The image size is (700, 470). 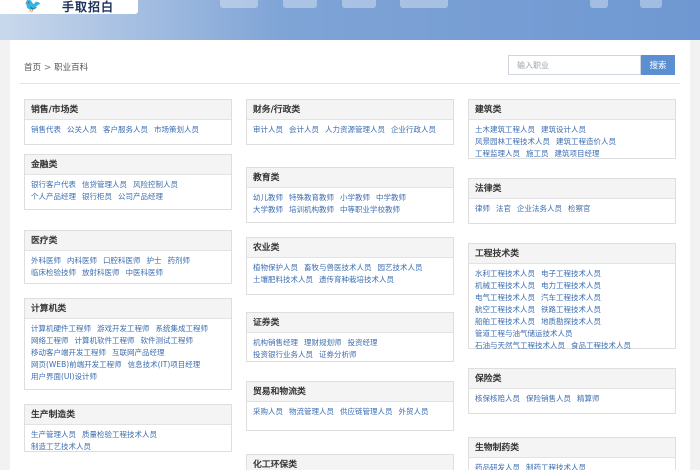 I want to click on occupation-link: 制药工程技术人员, so click(x=556, y=466).